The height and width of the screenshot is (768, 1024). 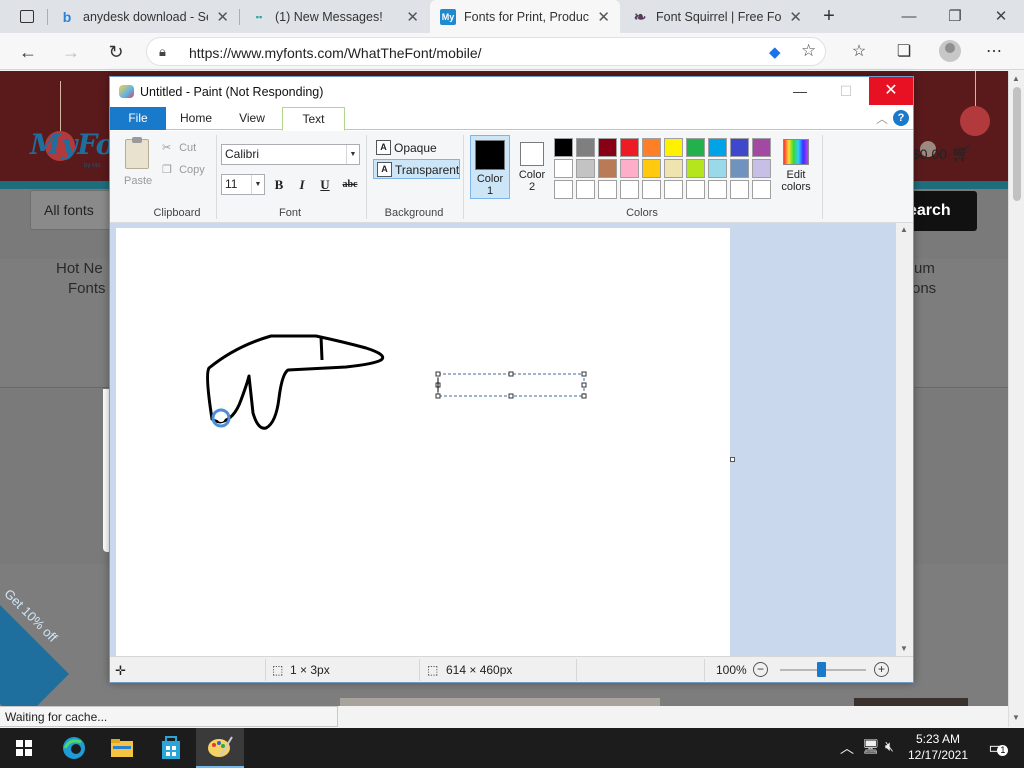 I want to click on edit-colors-button: Edit colors, so click(x=796, y=164).